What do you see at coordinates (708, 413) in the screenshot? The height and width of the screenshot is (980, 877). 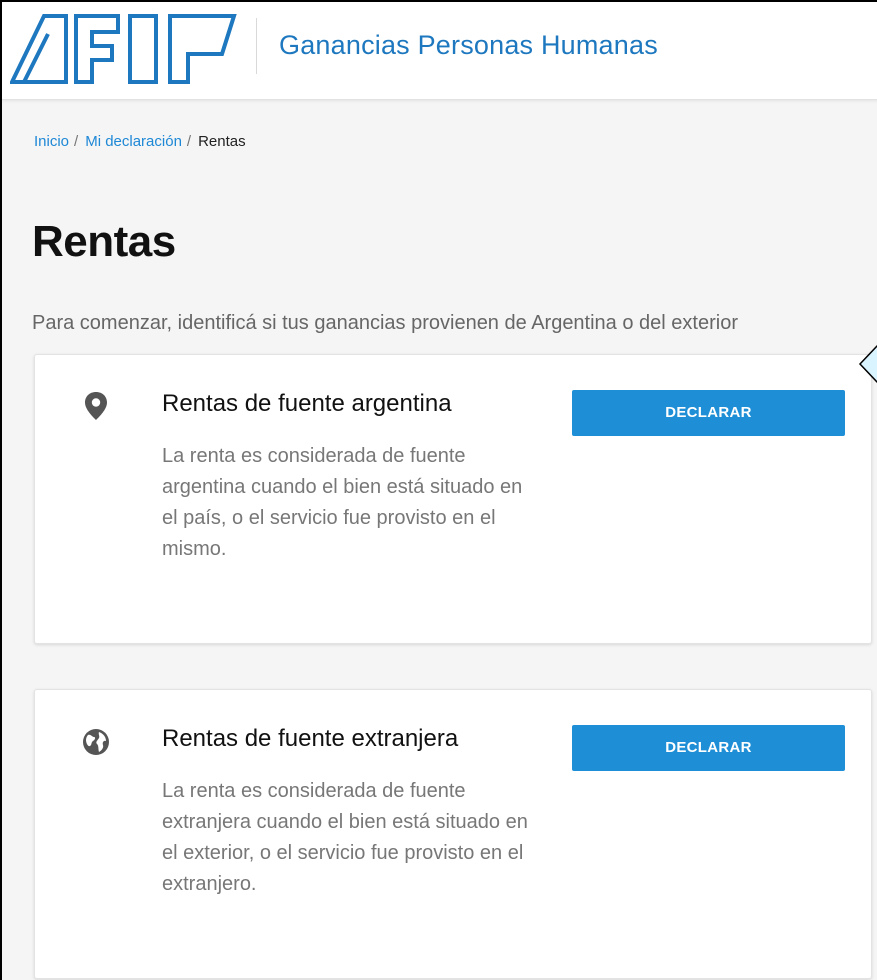 I see `declarar-button-argentina: DECLARAR` at bounding box center [708, 413].